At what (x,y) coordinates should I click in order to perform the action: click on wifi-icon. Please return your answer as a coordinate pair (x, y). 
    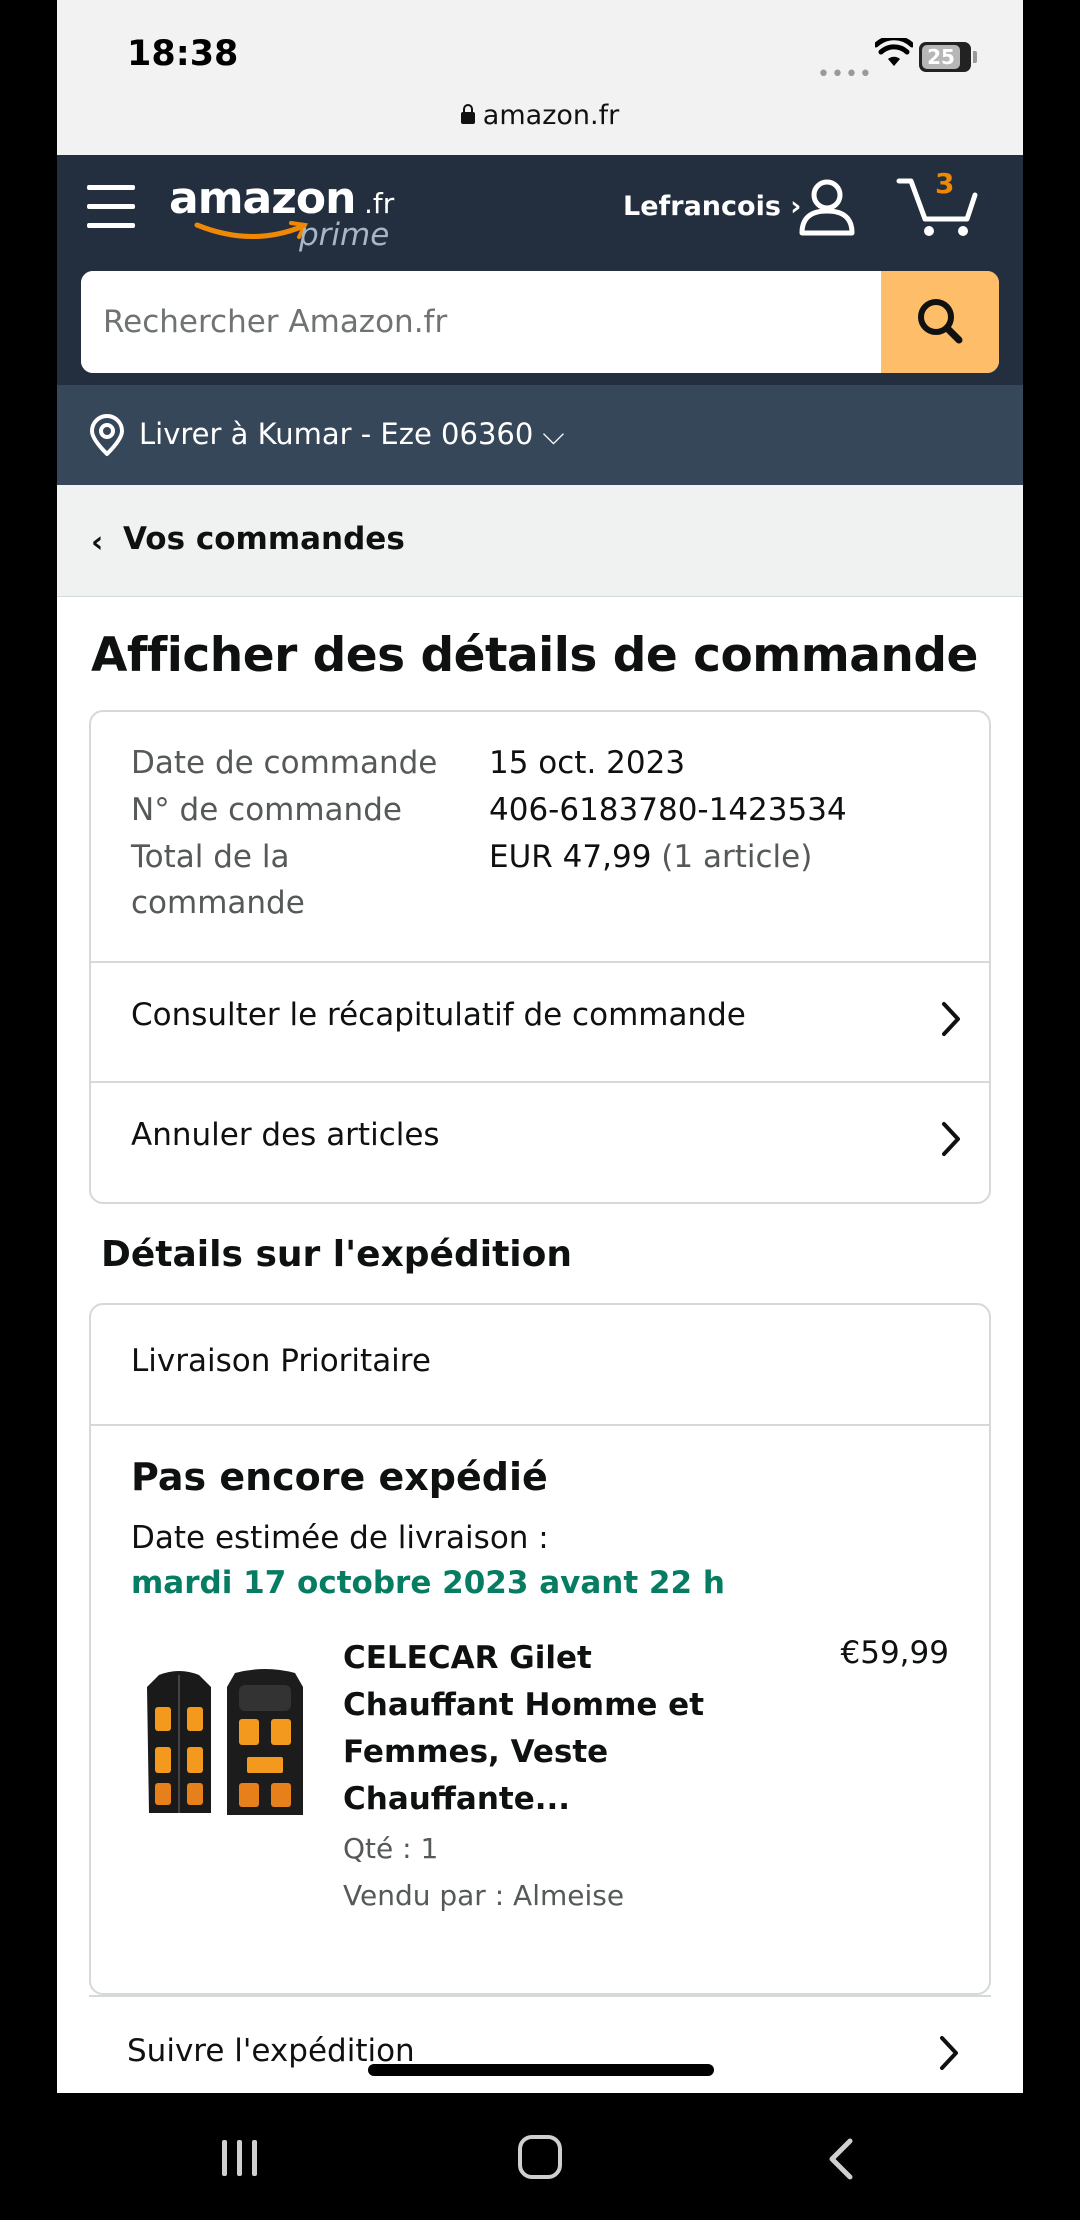
    Looking at the image, I should click on (894, 52).